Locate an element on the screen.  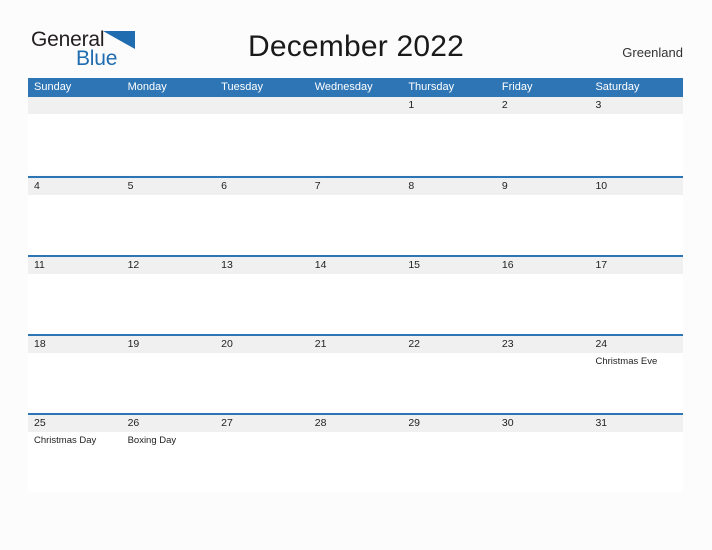
week-date-band: 11 12 13 14 15 16 17 is located at coordinates (355, 265).